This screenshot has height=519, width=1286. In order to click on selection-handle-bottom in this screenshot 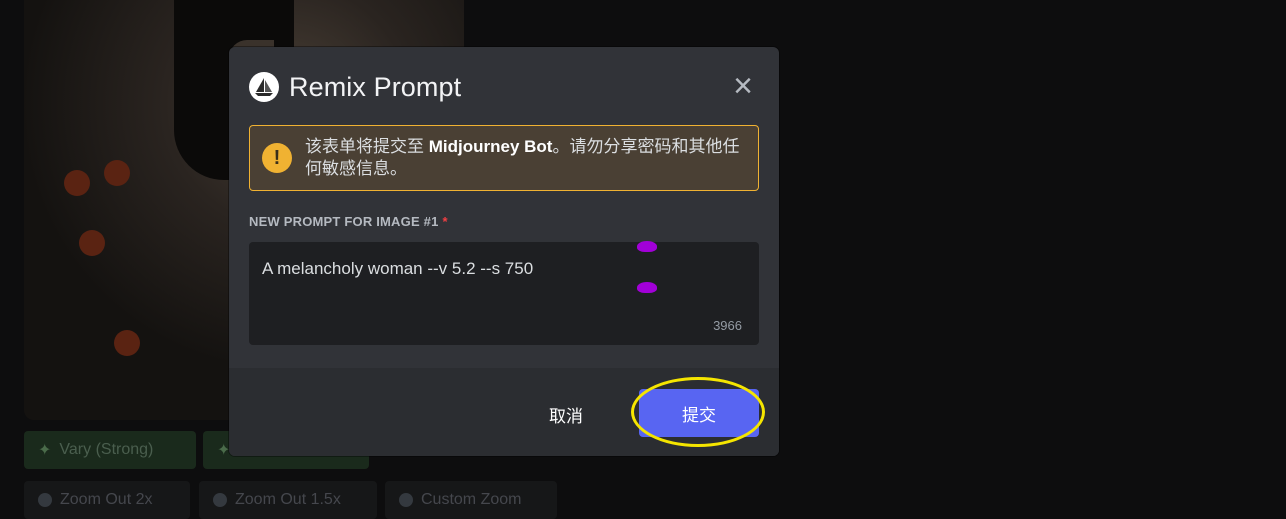, I will do `click(647, 287)`.